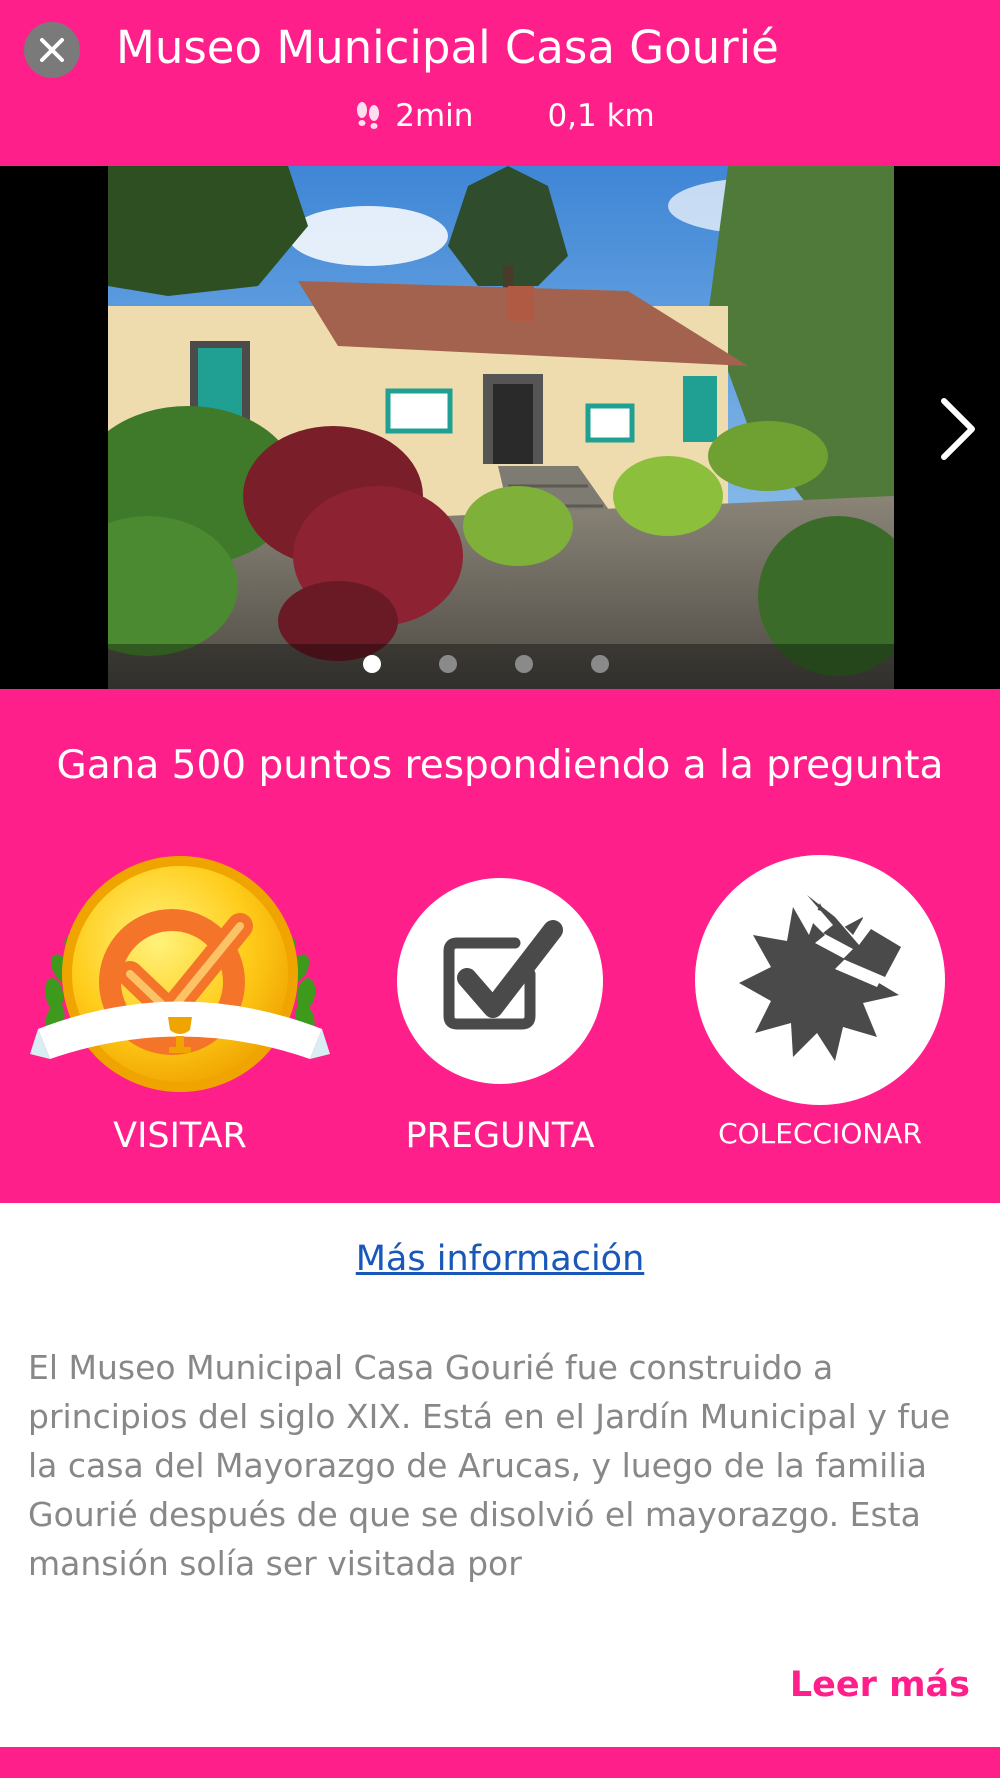 This screenshot has height=1778, width=1000. Describe the element at coordinates (447, 47) in the screenshot. I see `page-title: Museo Municipal Casa Gourié` at that location.